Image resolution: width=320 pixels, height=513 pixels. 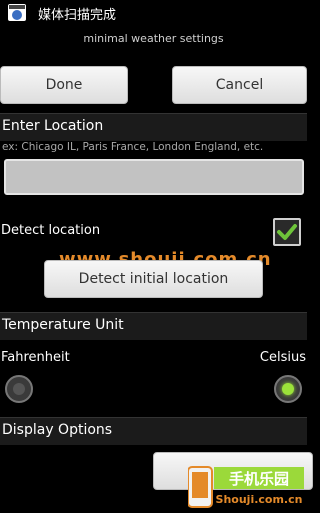 I want to click on detect-location-label: Detect location, so click(x=51, y=230).